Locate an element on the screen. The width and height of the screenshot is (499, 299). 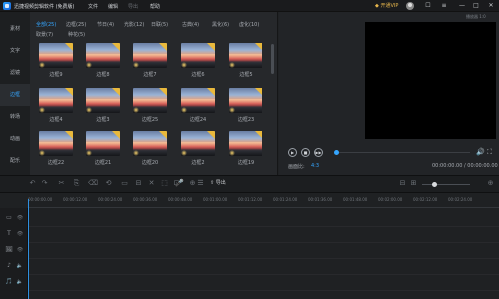
border-thumbnail-label: 边框25 is located at coordinates (150, 120).